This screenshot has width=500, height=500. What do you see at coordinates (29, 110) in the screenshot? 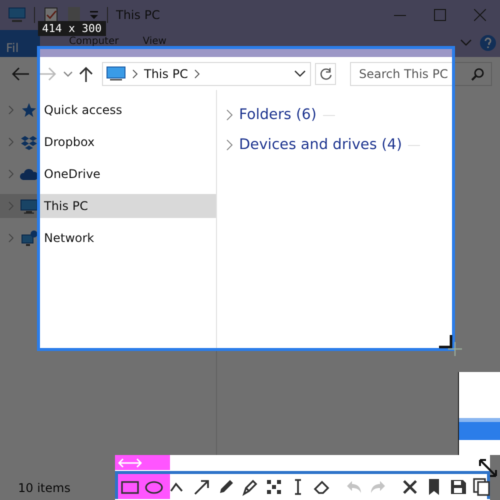
I see `pin-star-icon` at bounding box center [29, 110].